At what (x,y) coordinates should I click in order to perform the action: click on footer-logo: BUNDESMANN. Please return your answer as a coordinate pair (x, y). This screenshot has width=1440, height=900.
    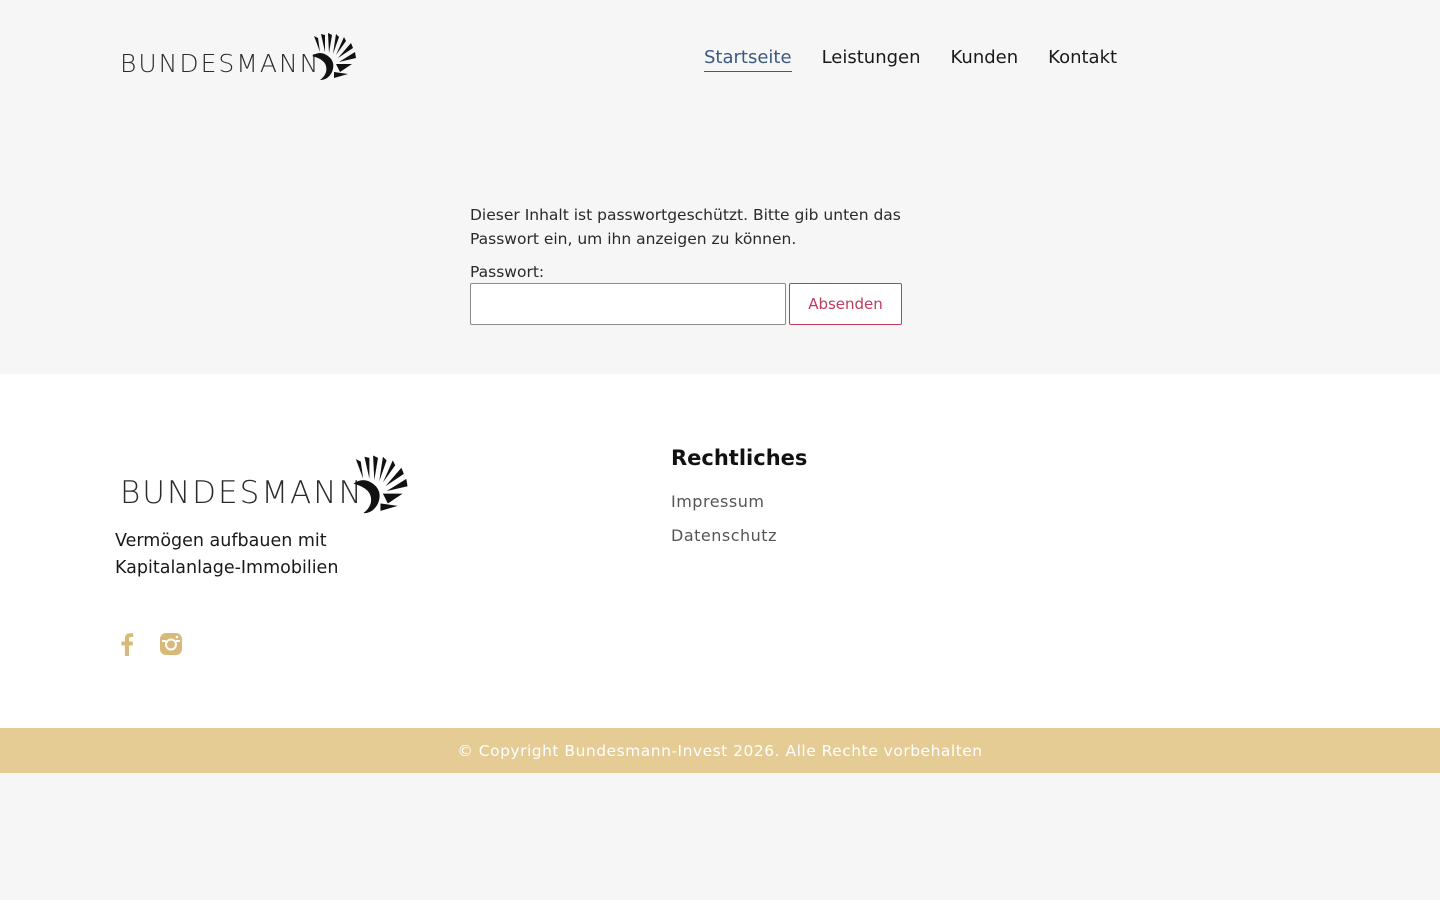
    Looking at the image, I should click on (265, 485).